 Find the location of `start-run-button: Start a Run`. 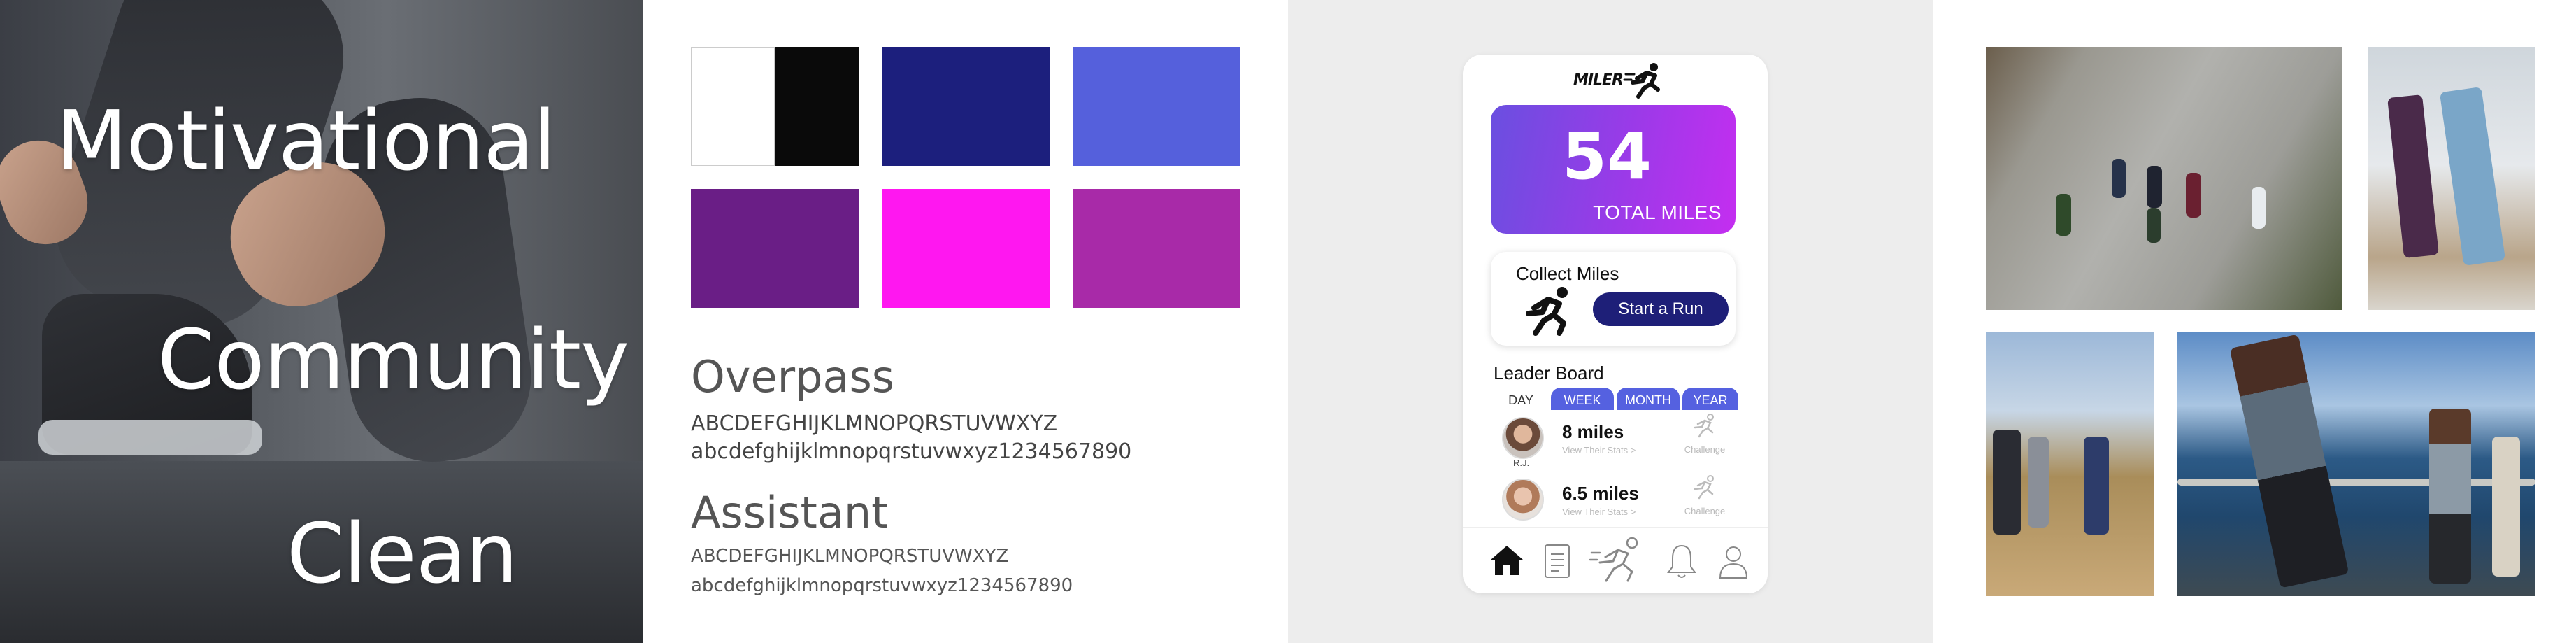

start-run-button: Start a Run is located at coordinates (1661, 309).